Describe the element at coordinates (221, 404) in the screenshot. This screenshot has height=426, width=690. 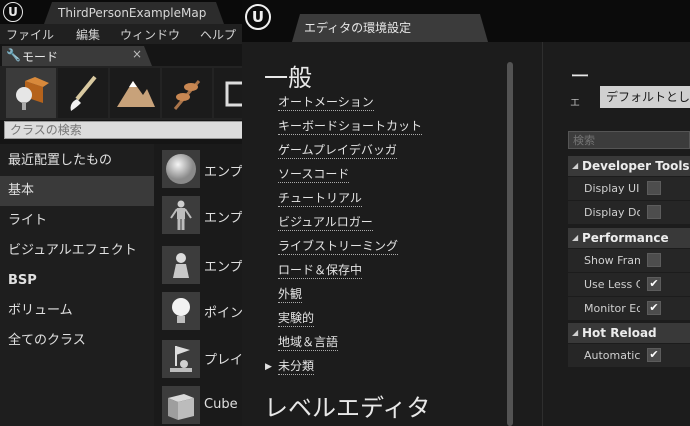
I see `asset-label-cube: Cube` at that location.